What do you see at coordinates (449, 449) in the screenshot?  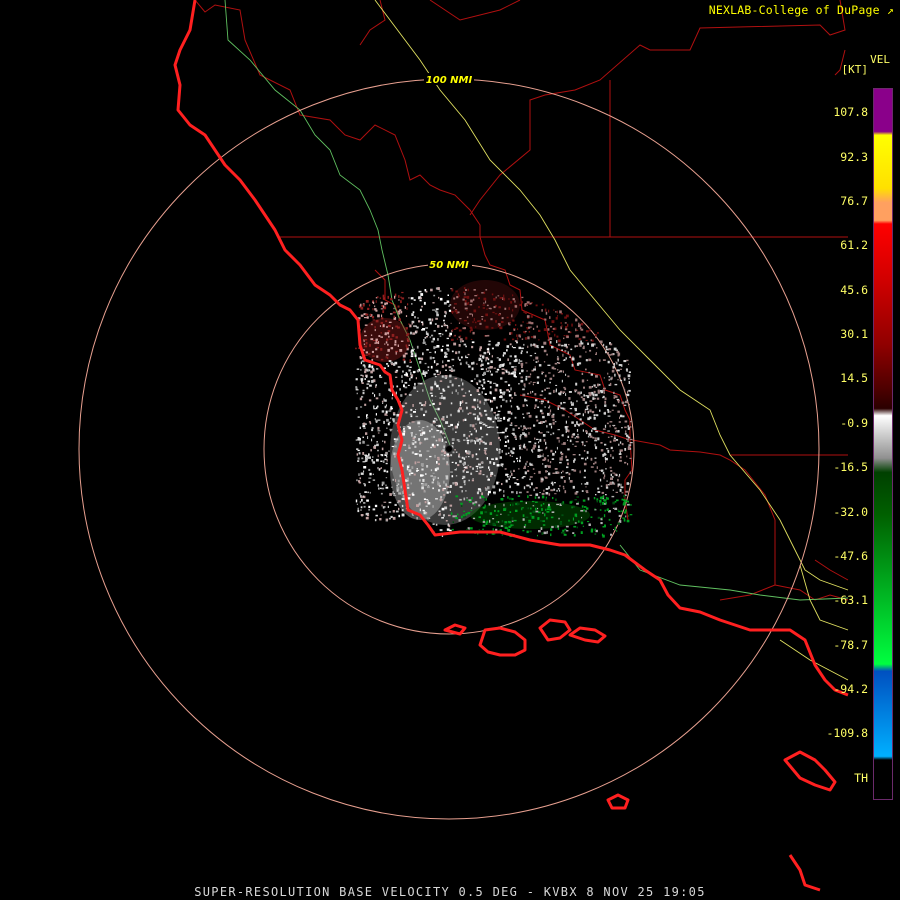 I see `radar-site-marker` at bounding box center [449, 449].